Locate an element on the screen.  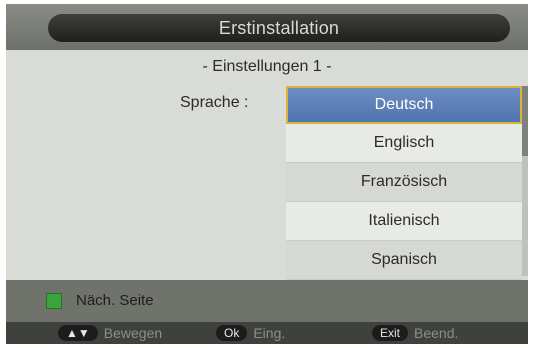
scrollbar-thumb is located at coordinates (525, 121).